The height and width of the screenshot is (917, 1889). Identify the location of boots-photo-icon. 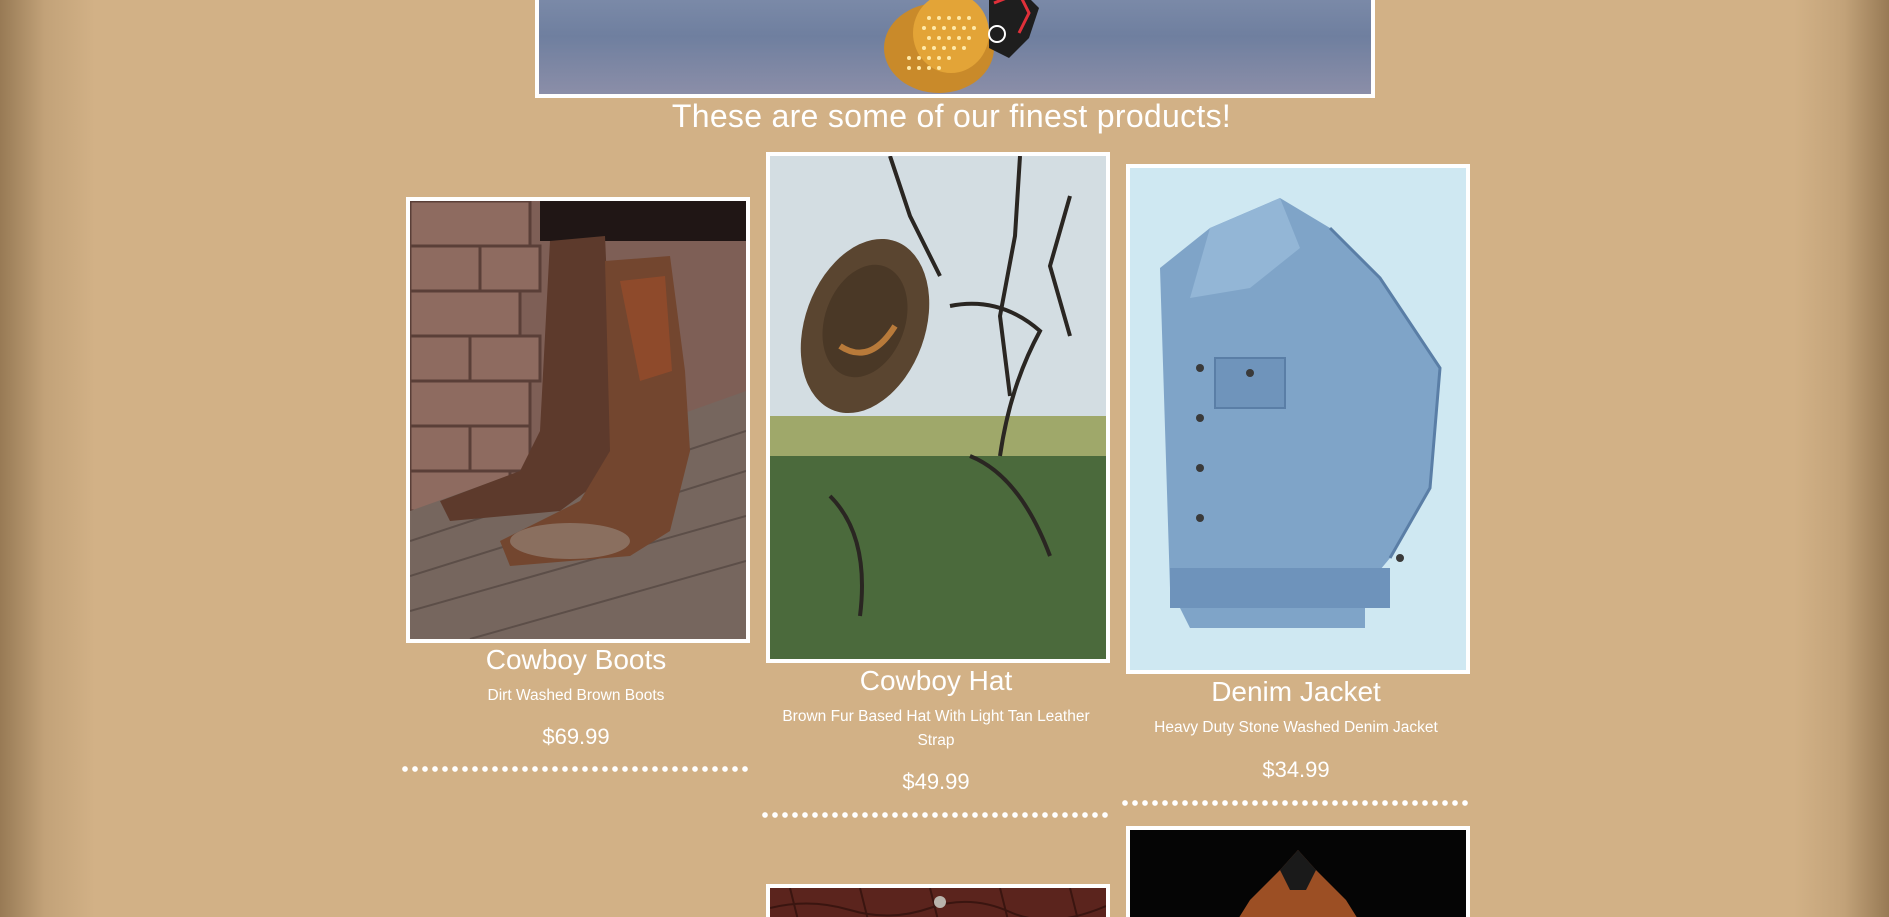
(578, 420).